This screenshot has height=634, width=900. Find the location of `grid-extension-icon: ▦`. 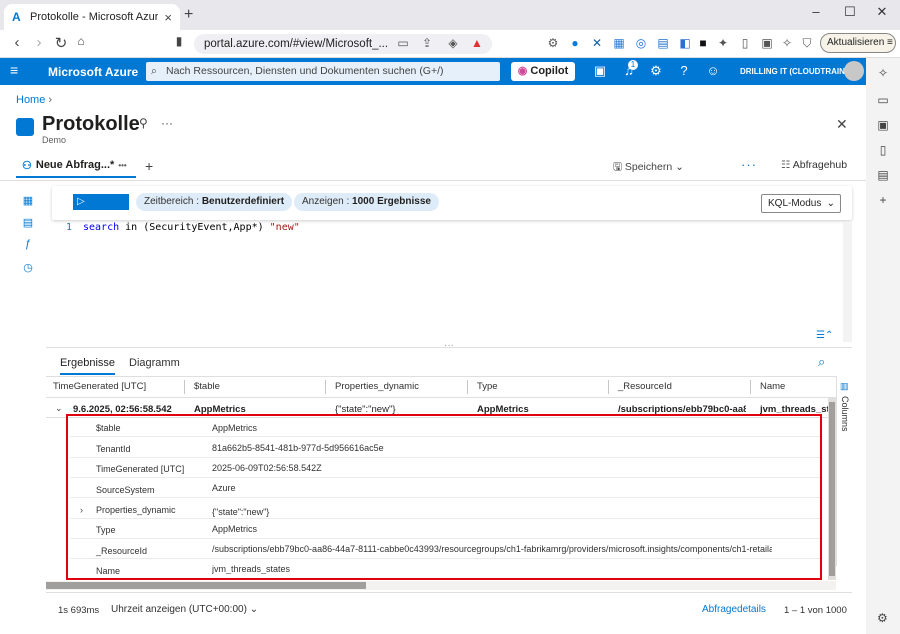

grid-extension-icon: ▦ is located at coordinates (619, 43).